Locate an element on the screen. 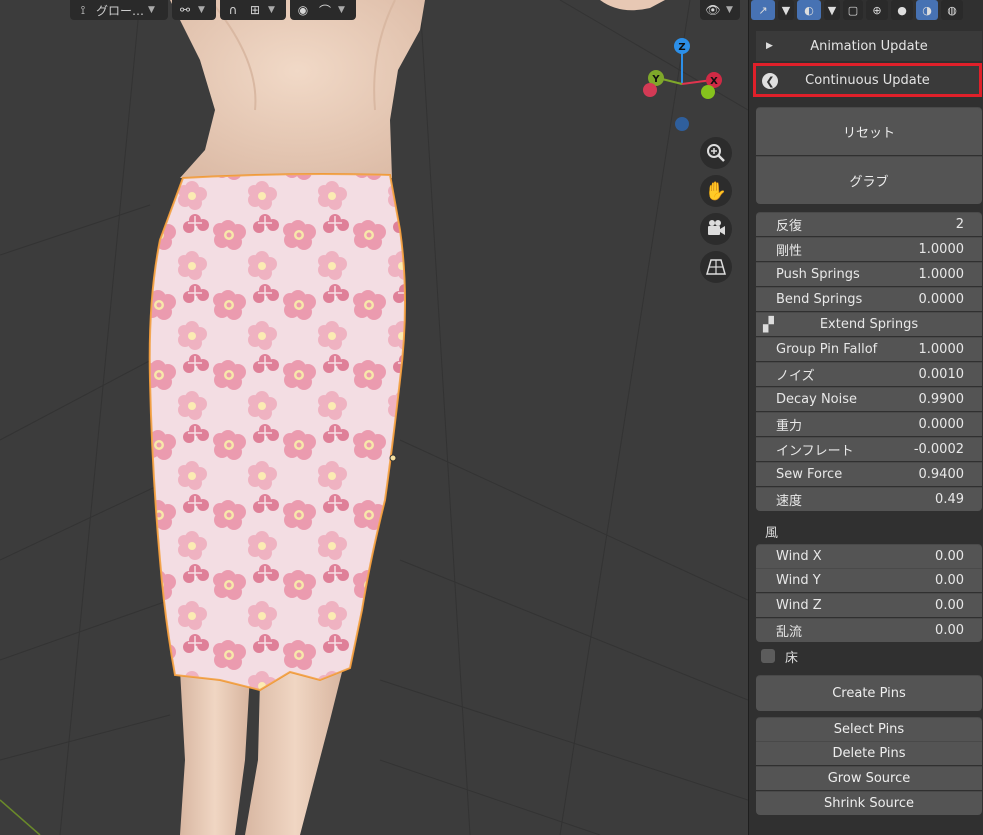  xray-toggle-button: ▢ is located at coordinates (853, 10).